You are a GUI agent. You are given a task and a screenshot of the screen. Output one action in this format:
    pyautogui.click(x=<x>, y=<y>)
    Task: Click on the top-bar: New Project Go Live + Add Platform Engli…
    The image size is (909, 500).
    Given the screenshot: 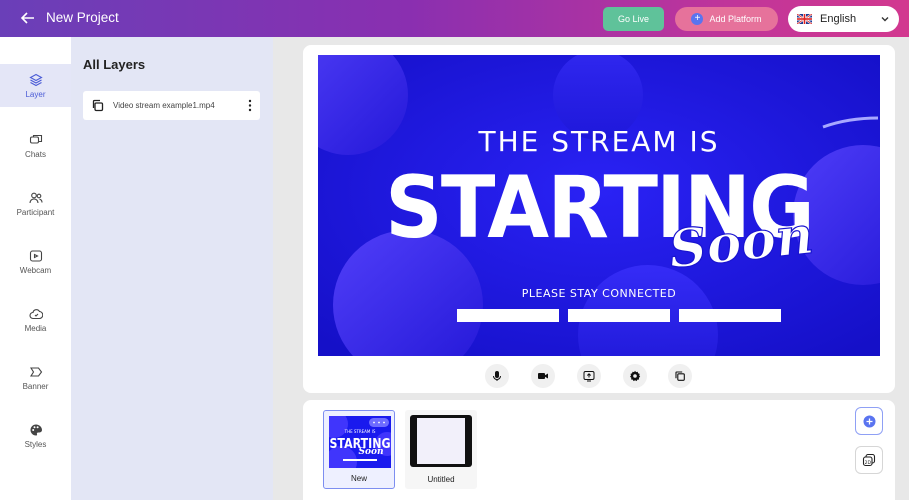 What is the action you would take?
    pyautogui.click(x=454, y=18)
    